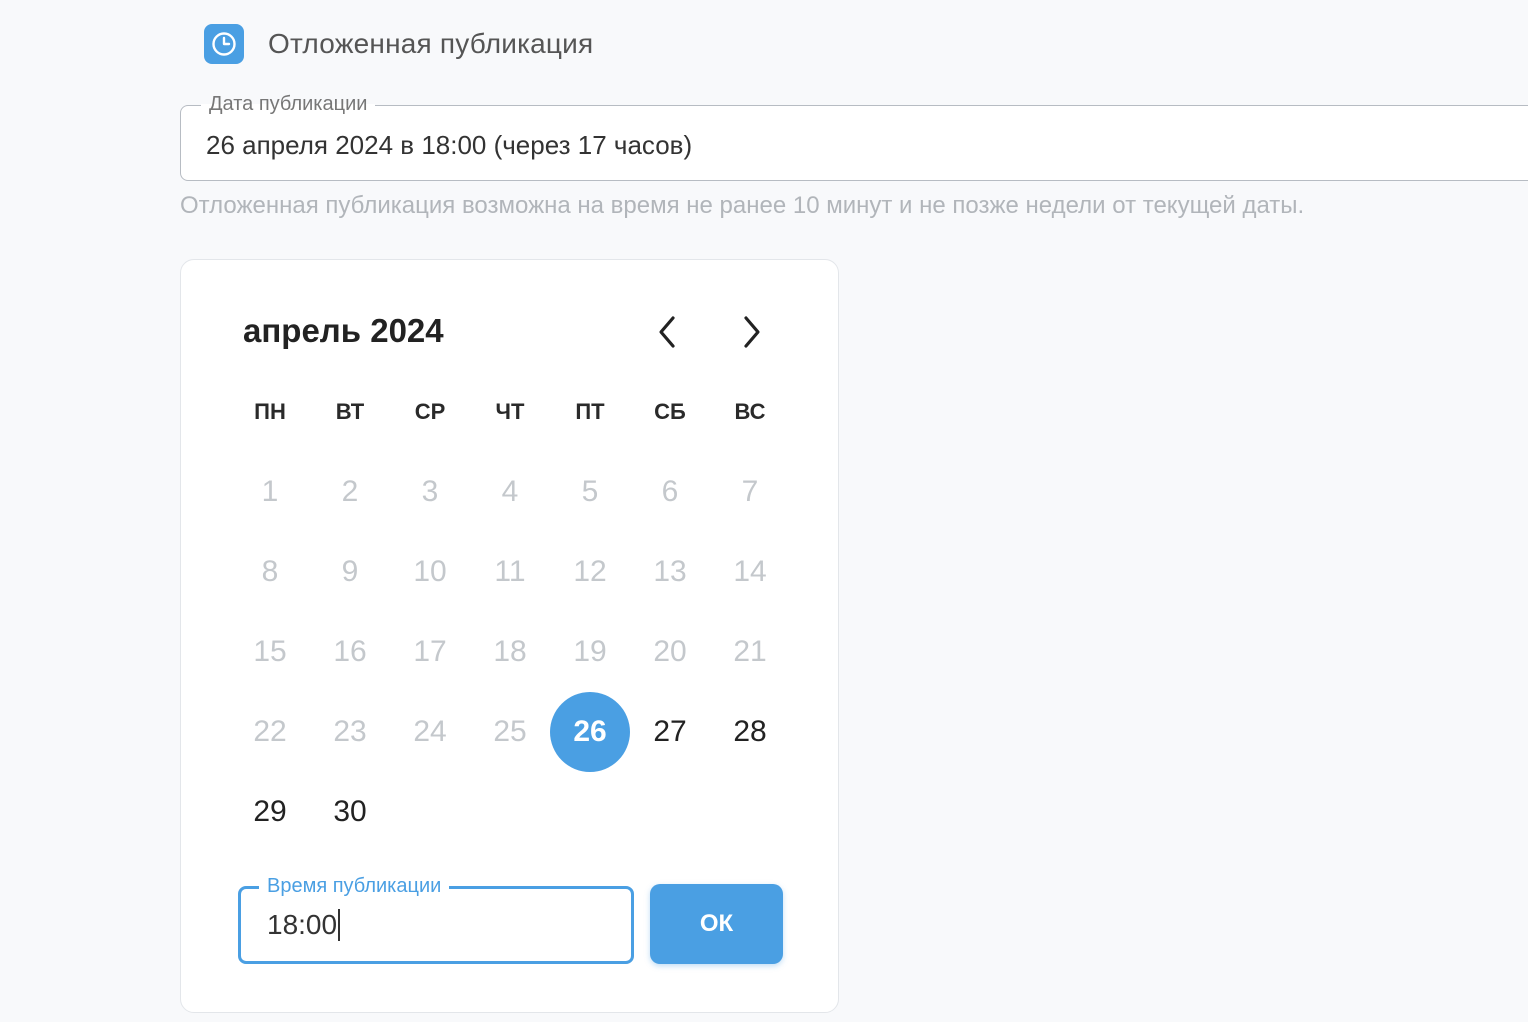  I want to click on calendar-day: 29, so click(270, 812).